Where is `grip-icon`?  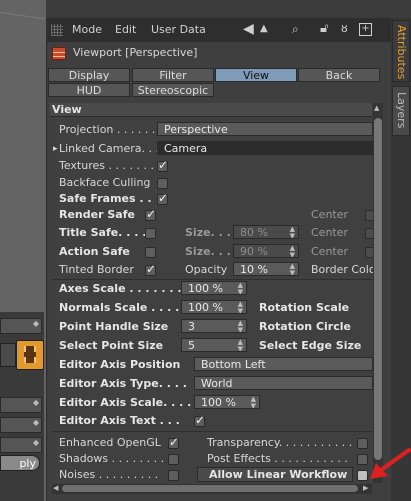
grip-icon is located at coordinates (57, 30).